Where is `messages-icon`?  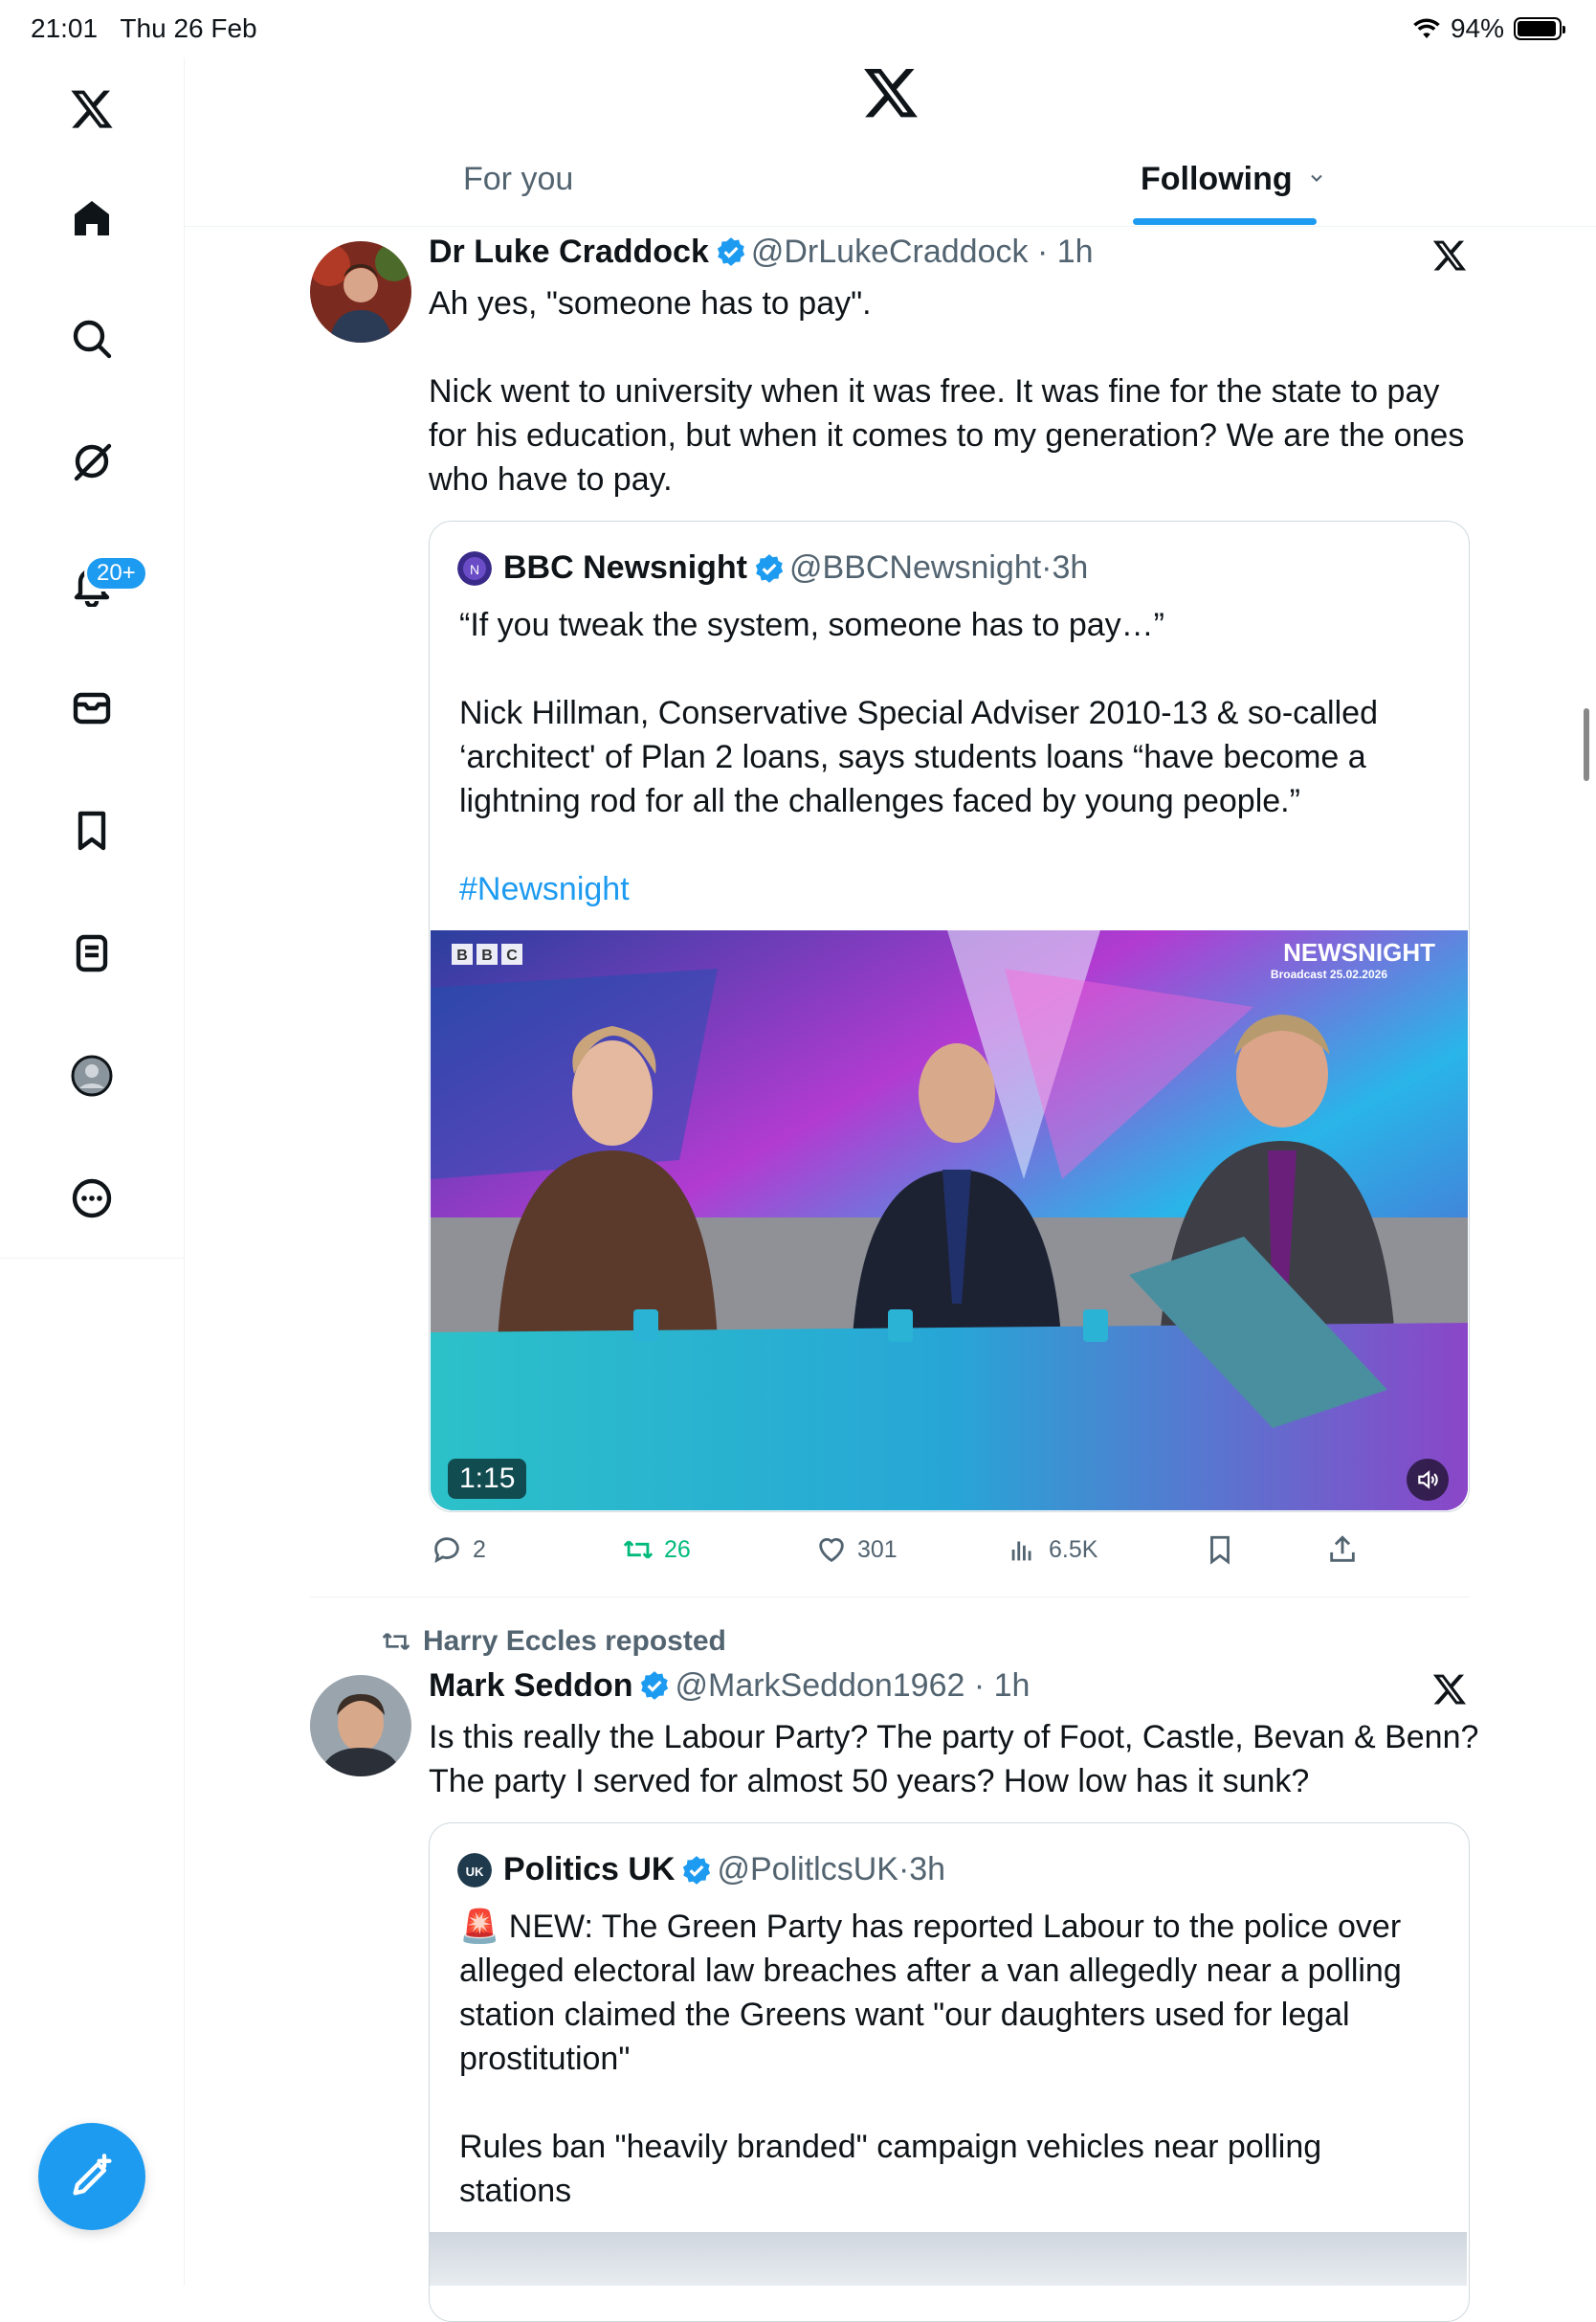
messages-icon is located at coordinates (92, 709).